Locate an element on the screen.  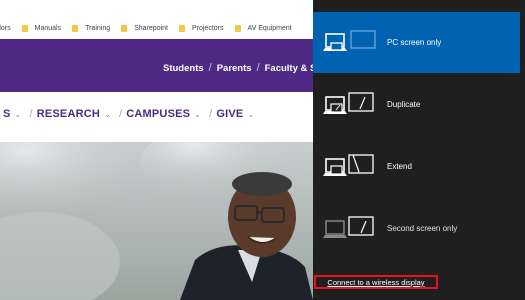
bookmark-item: Projectors is located at coordinates (201, 28).